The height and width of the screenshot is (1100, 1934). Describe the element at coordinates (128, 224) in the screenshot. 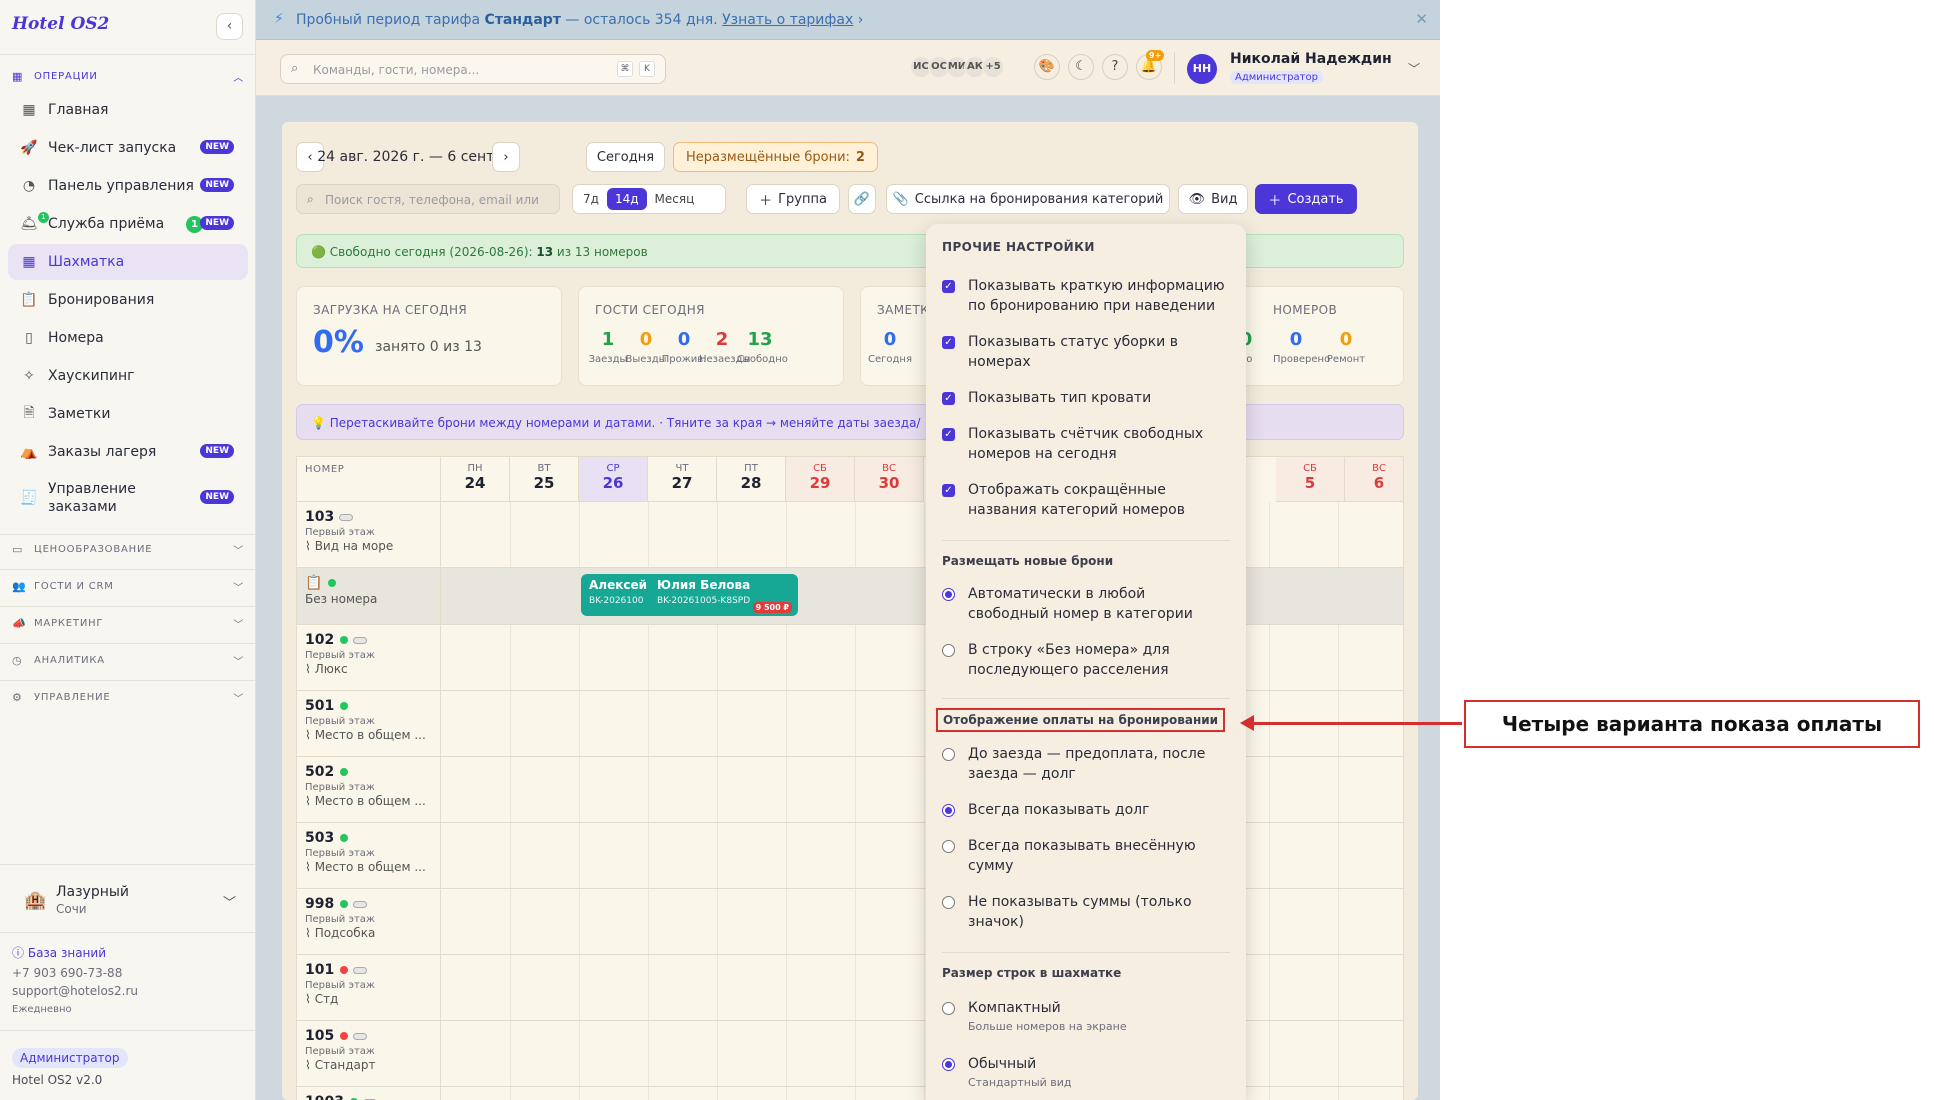

I see `sidebar-item-front-desk: 🛎 1 Служба приёма 1 NEW` at that location.